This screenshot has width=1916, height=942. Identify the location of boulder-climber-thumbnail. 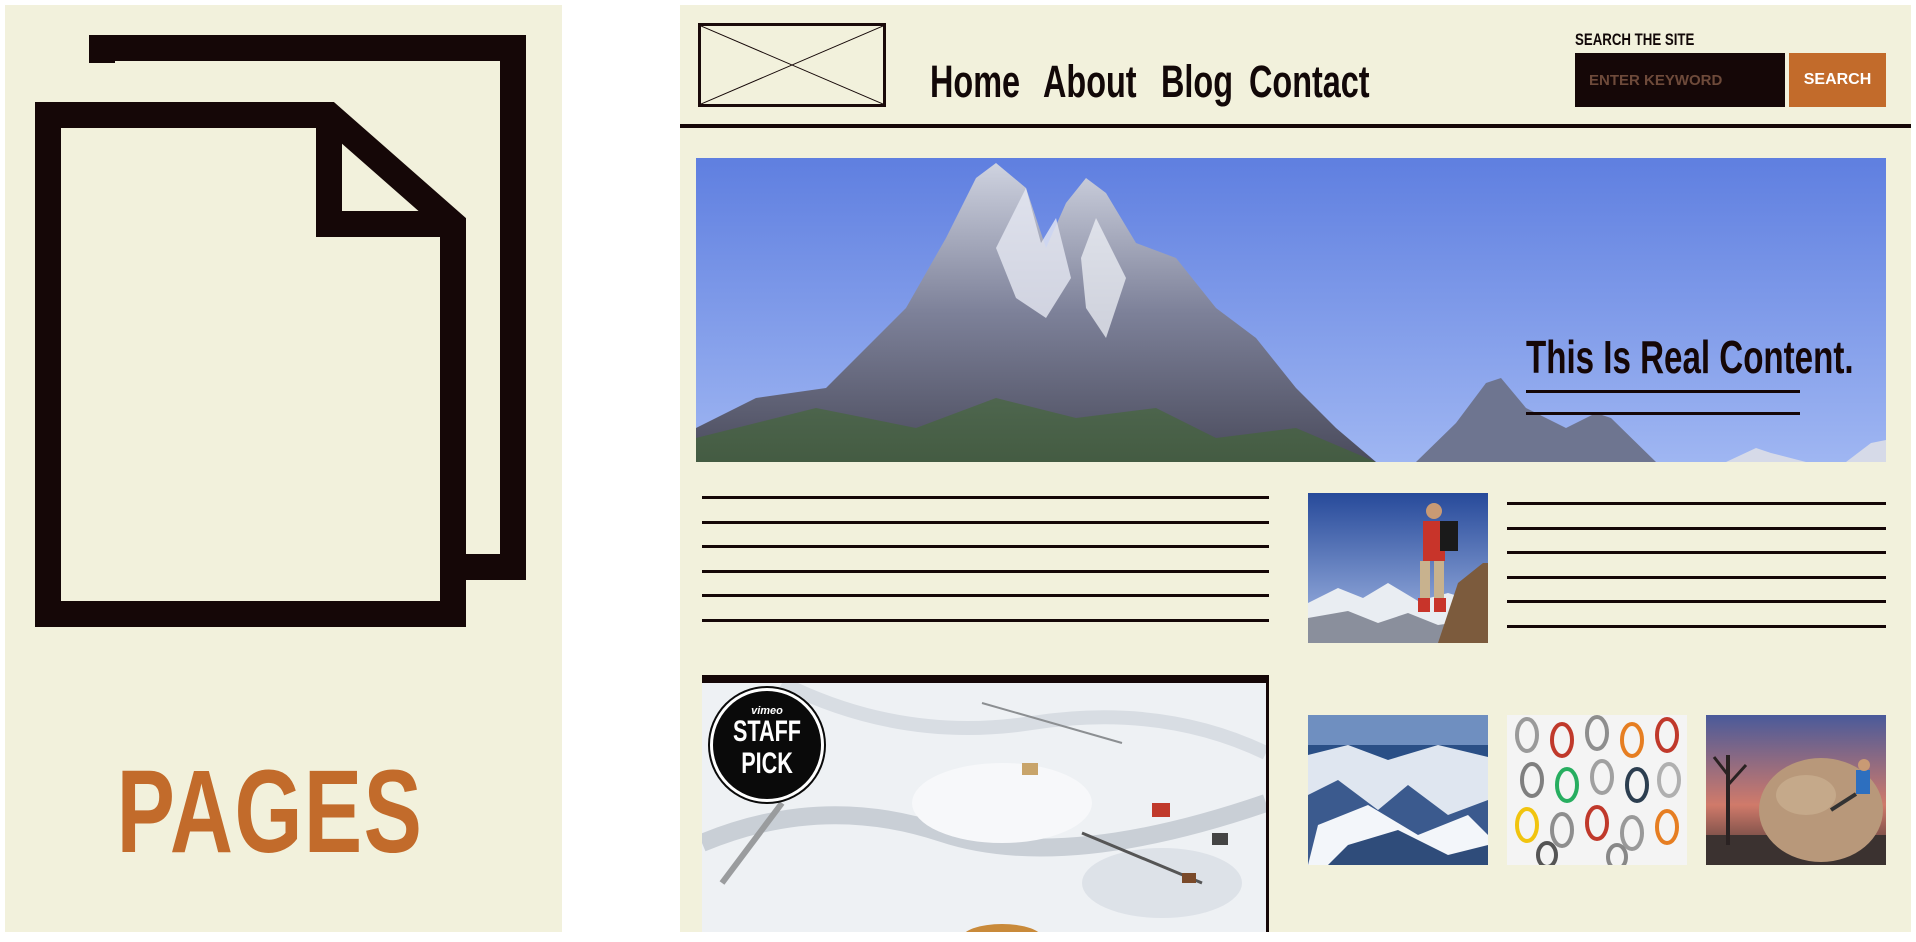
(1796, 790).